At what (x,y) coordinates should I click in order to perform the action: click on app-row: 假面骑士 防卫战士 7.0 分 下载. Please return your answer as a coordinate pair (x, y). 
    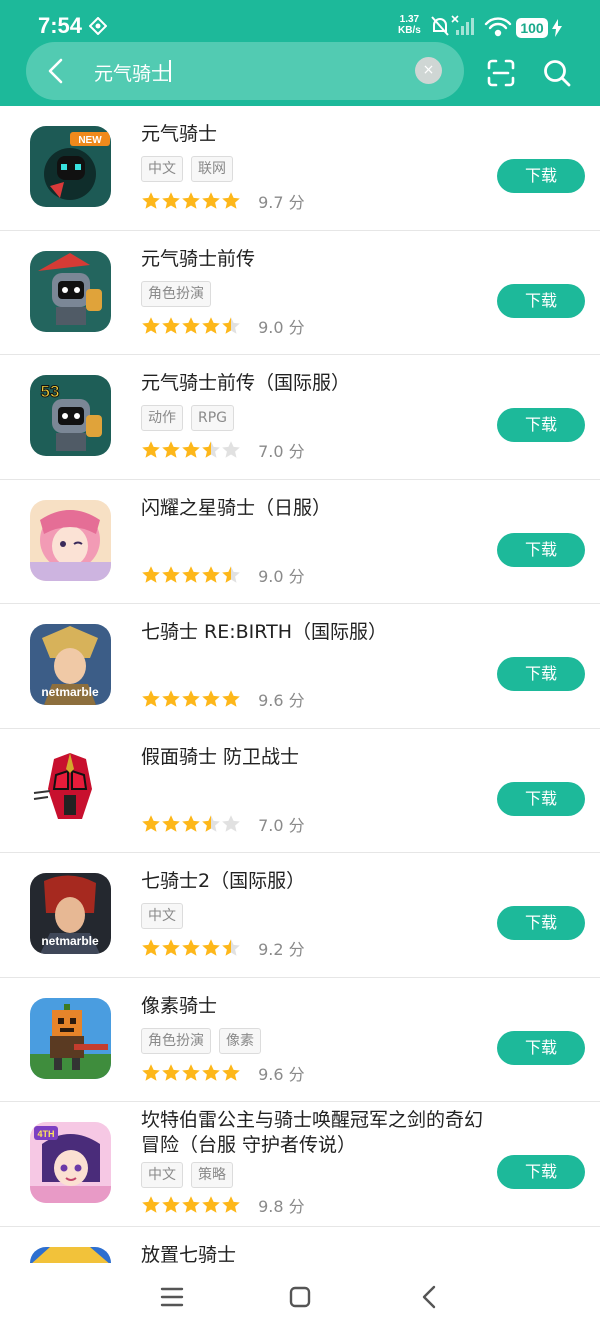
    Looking at the image, I should click on (300, 791).